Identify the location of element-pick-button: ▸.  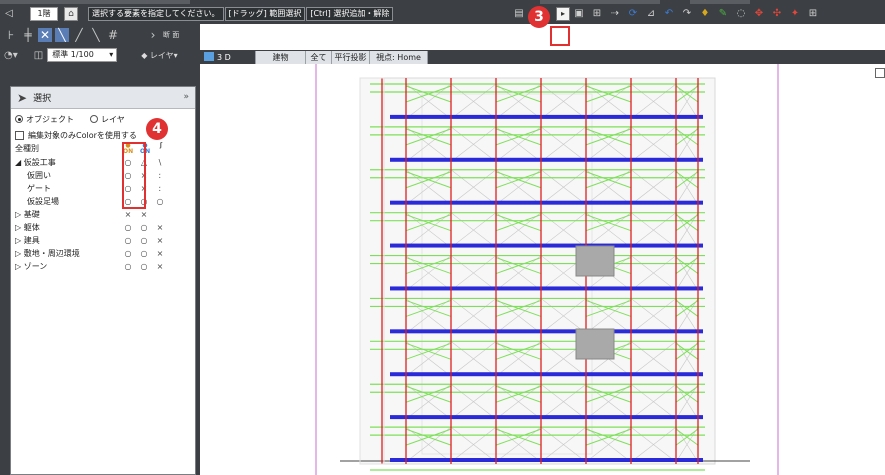
(563, 13).